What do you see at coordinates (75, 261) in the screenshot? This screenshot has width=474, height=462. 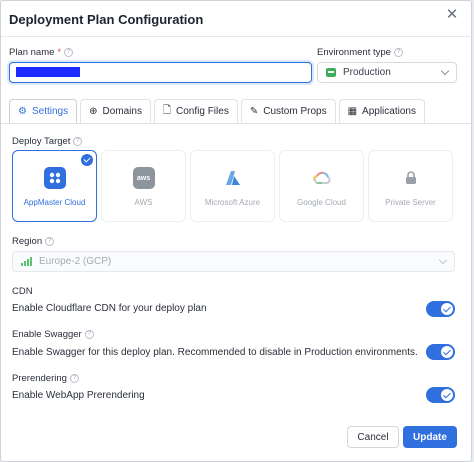 I see `region-value: Europe-2 (GCP)` at bounding box center [75, 261].